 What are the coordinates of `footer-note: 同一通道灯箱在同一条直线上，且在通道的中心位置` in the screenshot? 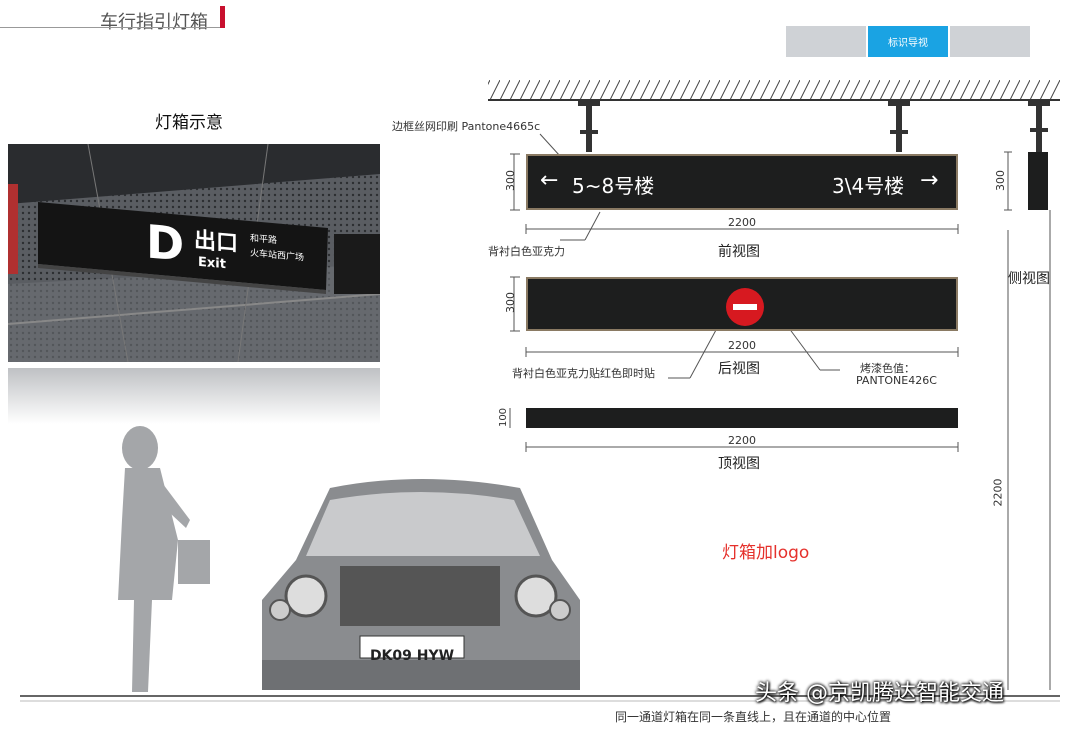 It's located at (753, 717).